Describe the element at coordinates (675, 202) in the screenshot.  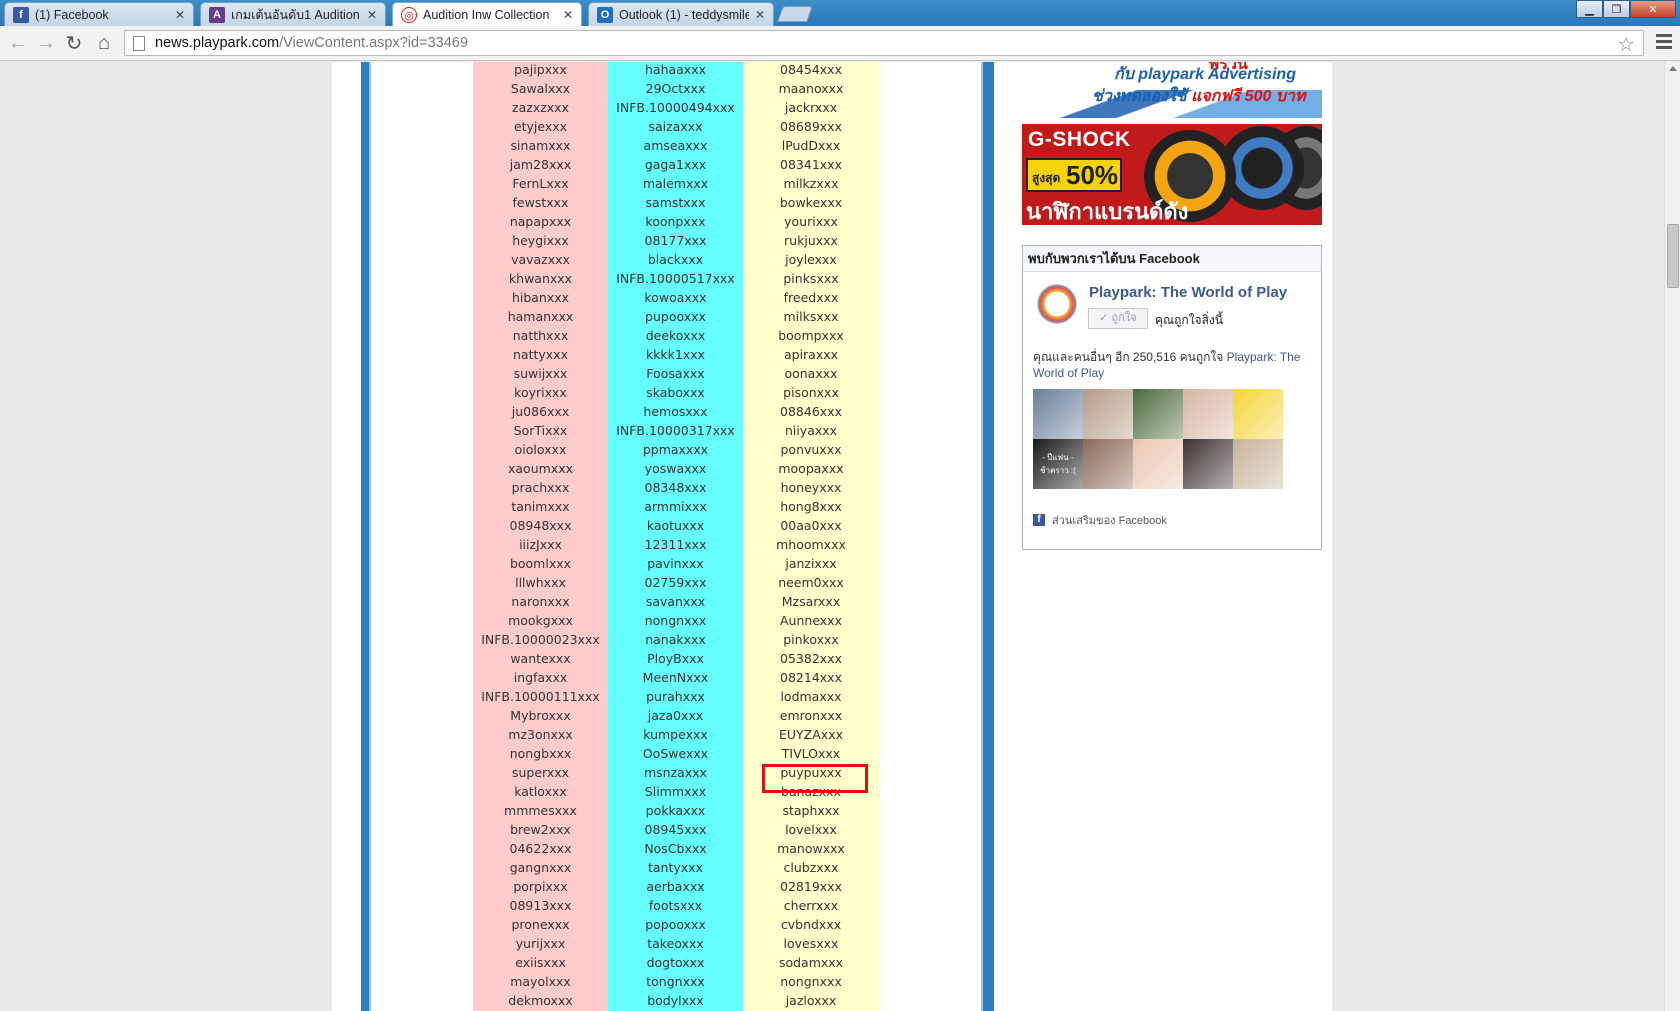
I see `username-cell: samstxxx` at that location.